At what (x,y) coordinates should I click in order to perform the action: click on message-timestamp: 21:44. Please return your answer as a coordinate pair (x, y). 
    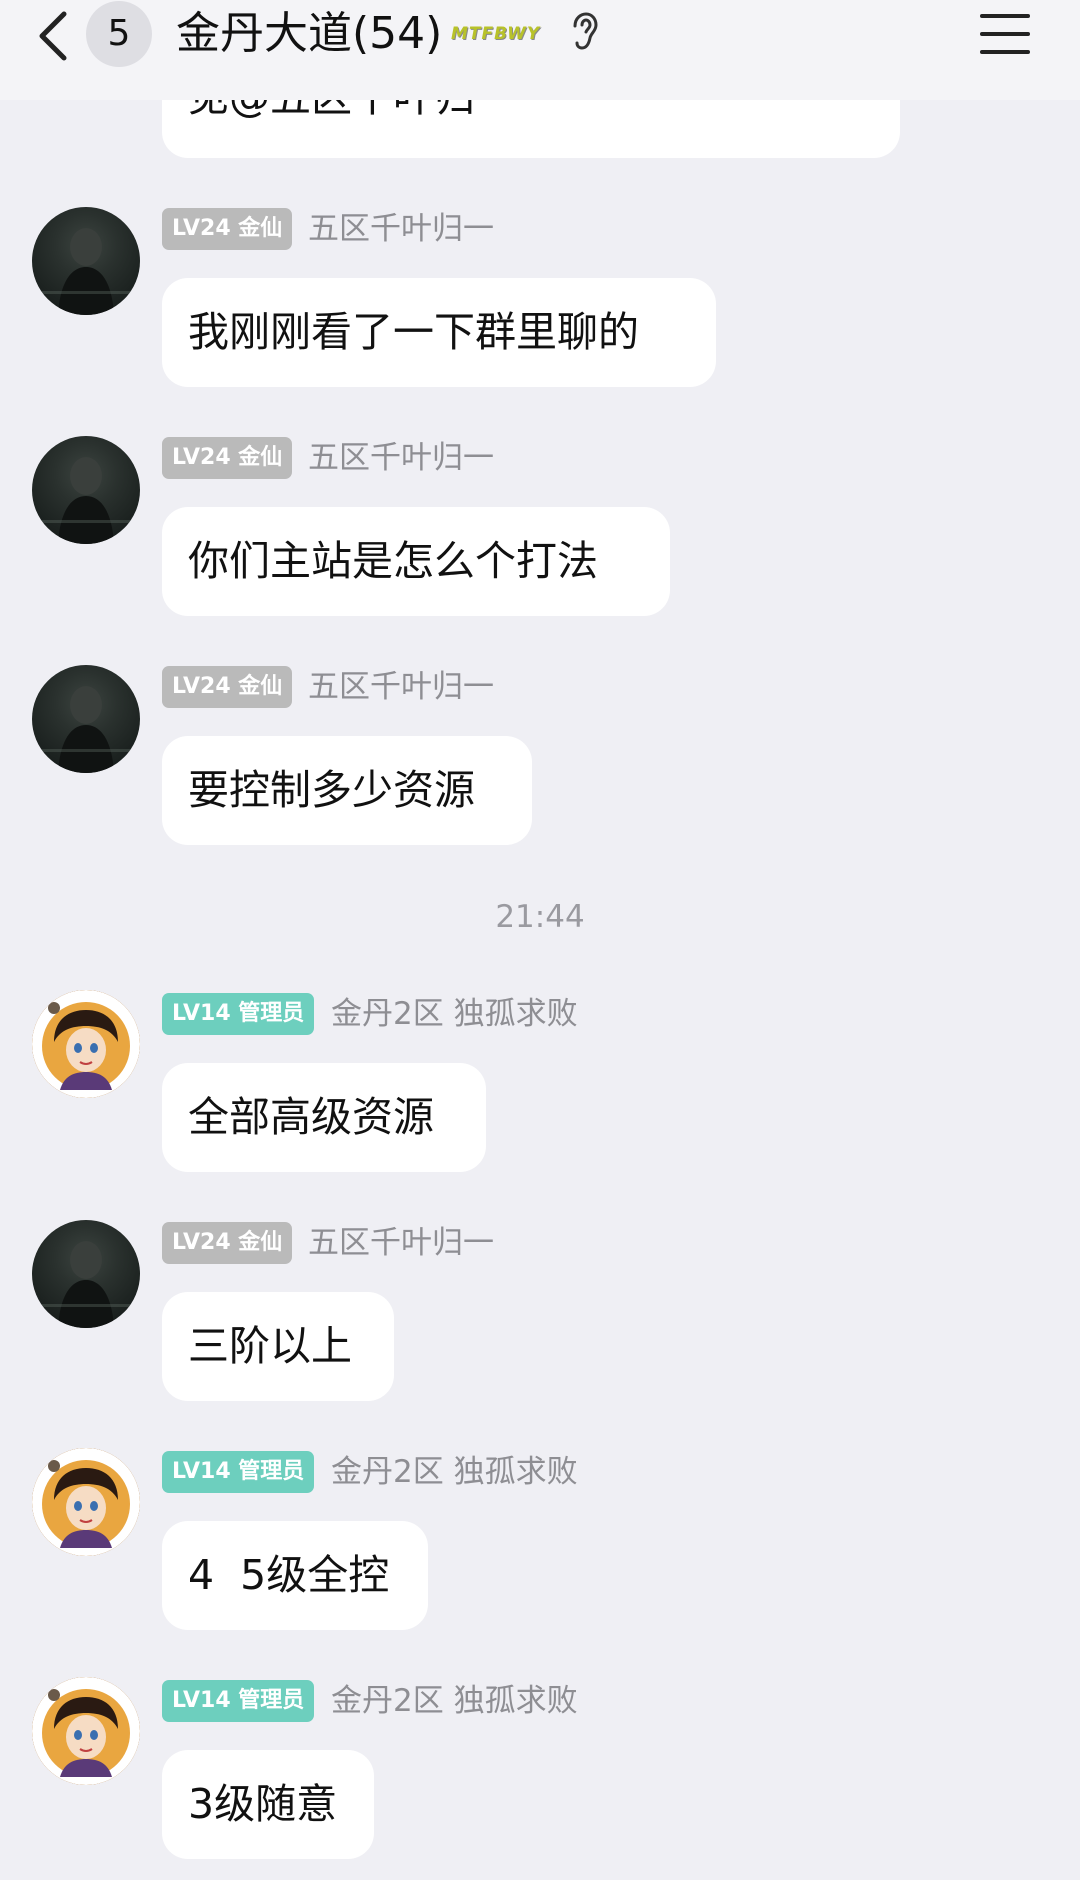
    Looking at the image, I should click on (540, 917).